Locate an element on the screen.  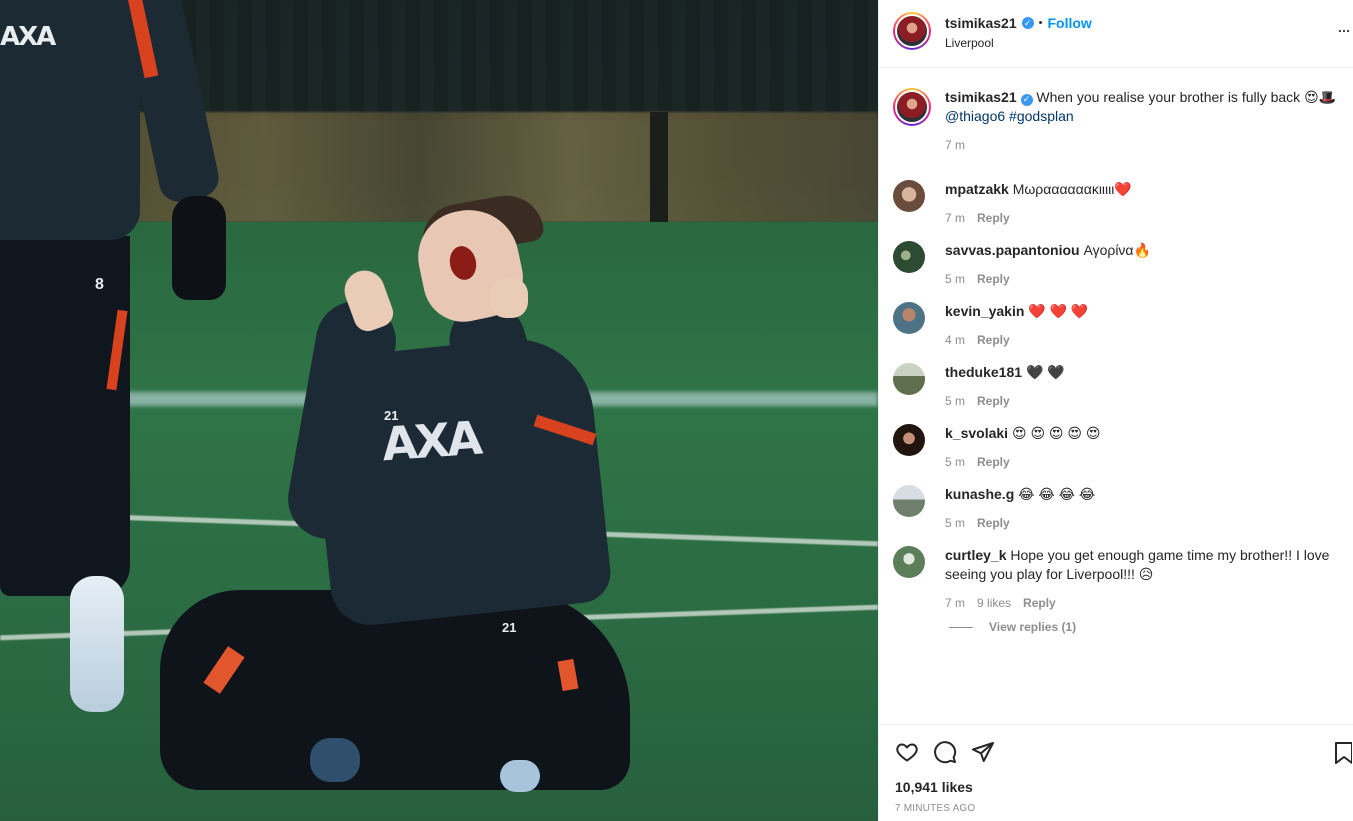
standing-player-legs is located at coordinates (65, 416).